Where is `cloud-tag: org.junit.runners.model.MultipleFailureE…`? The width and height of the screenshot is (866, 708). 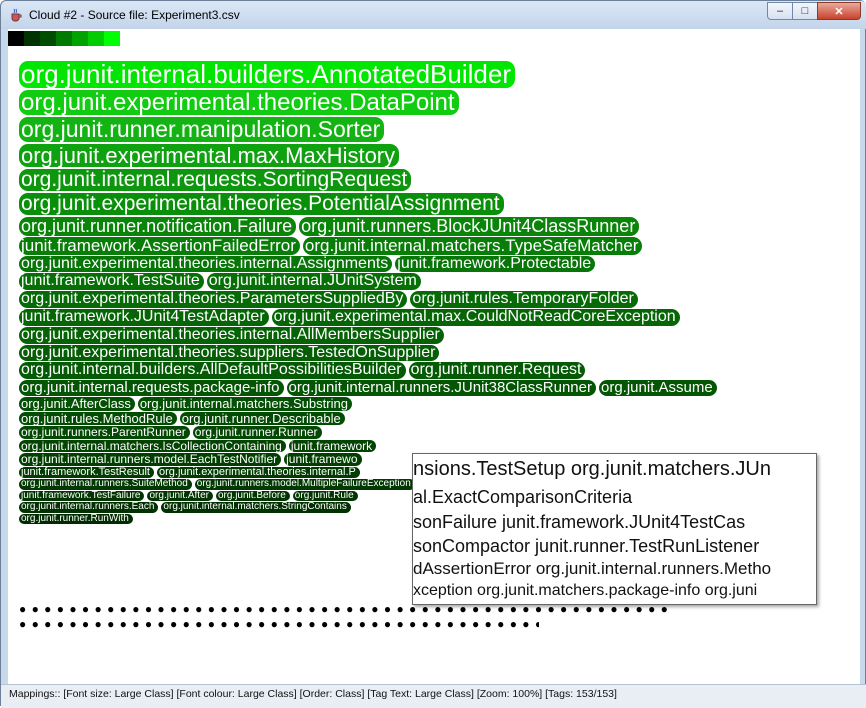 cloud-tag: org.junit.runners.model.MultipleFailureE… is located at coordinates (304, 484).